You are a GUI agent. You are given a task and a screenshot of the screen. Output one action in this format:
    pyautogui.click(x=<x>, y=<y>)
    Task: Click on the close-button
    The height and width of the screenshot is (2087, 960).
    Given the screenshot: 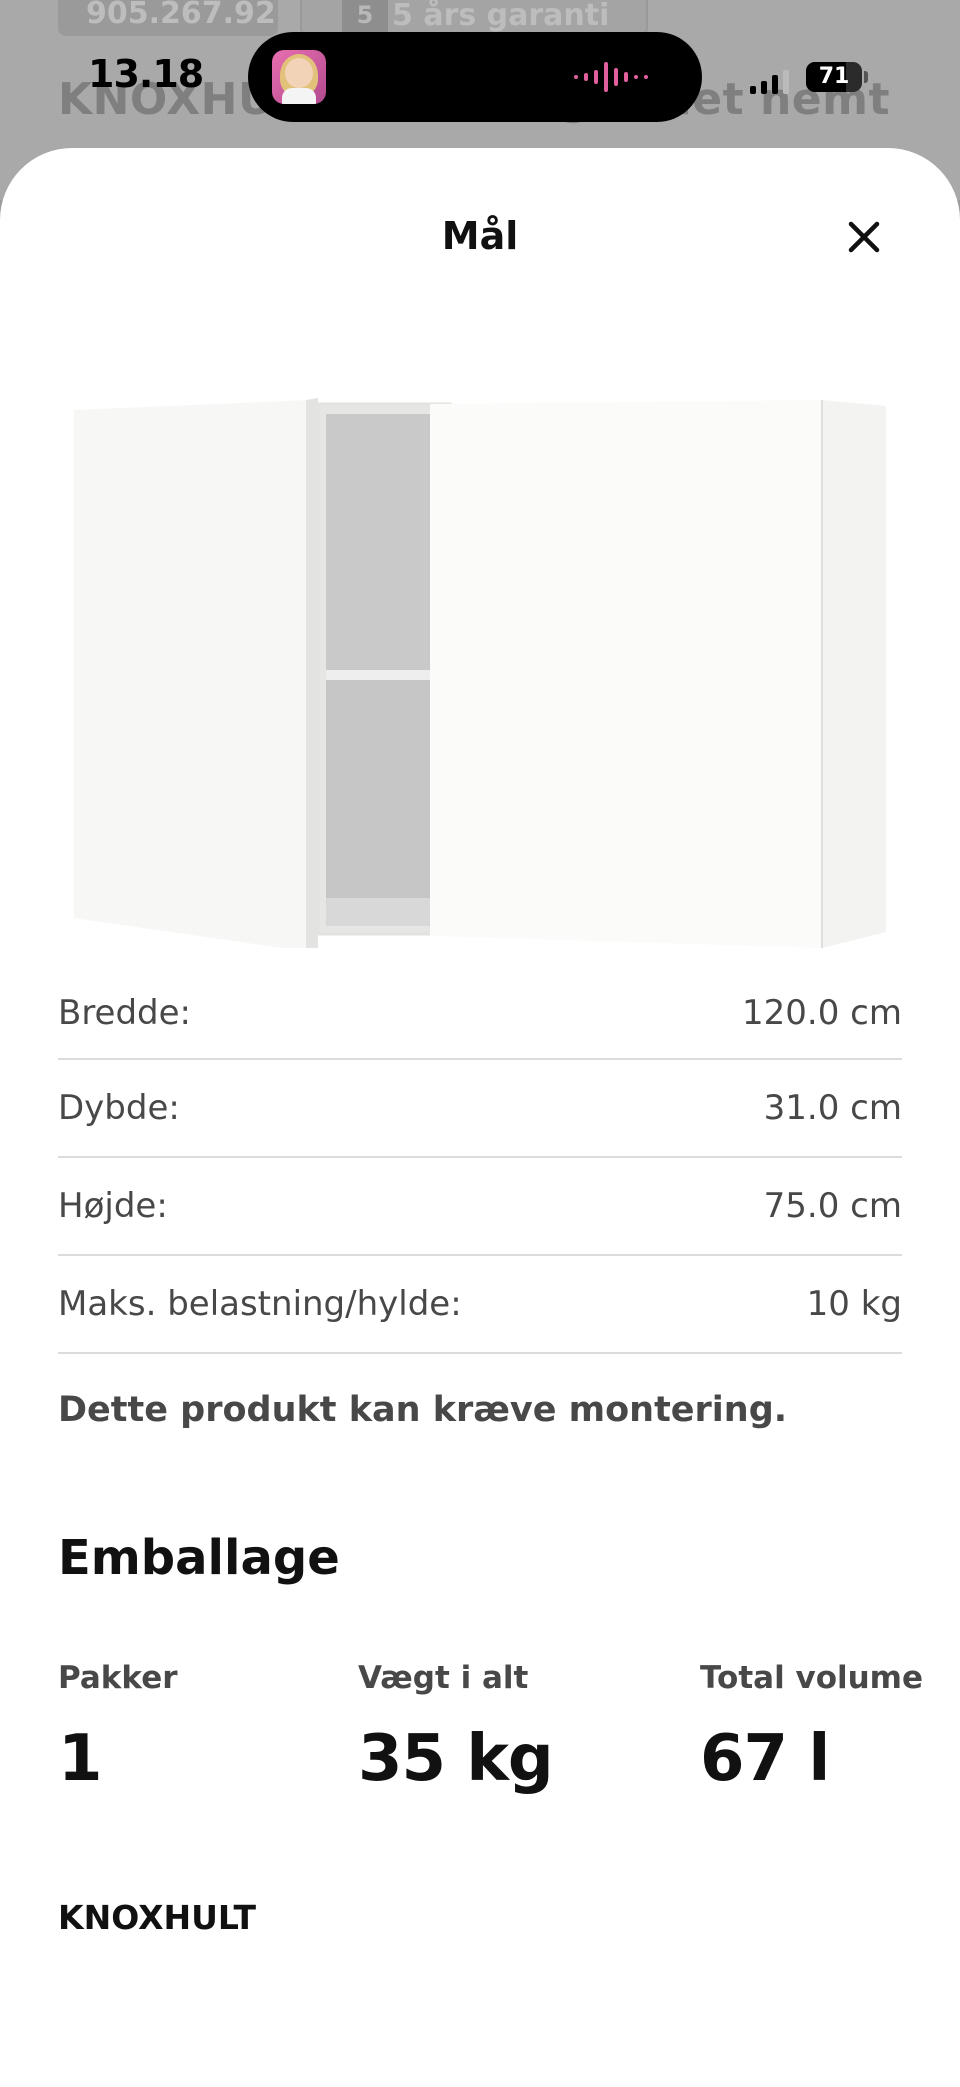 What is the action you would take?
    pyautogui.click(x=864, y=237)
    